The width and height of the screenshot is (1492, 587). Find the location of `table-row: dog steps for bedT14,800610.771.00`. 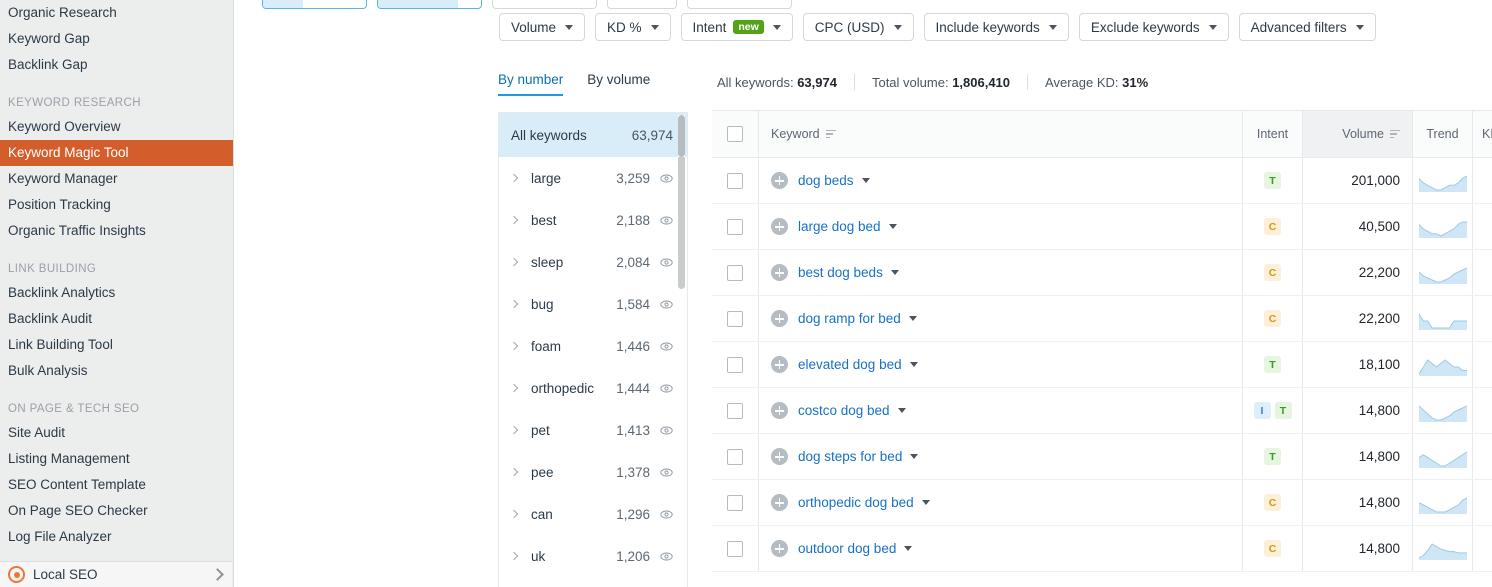

table-row: dog steps for bedT14,800610.771.00 is located at coordinates (1102, 457).